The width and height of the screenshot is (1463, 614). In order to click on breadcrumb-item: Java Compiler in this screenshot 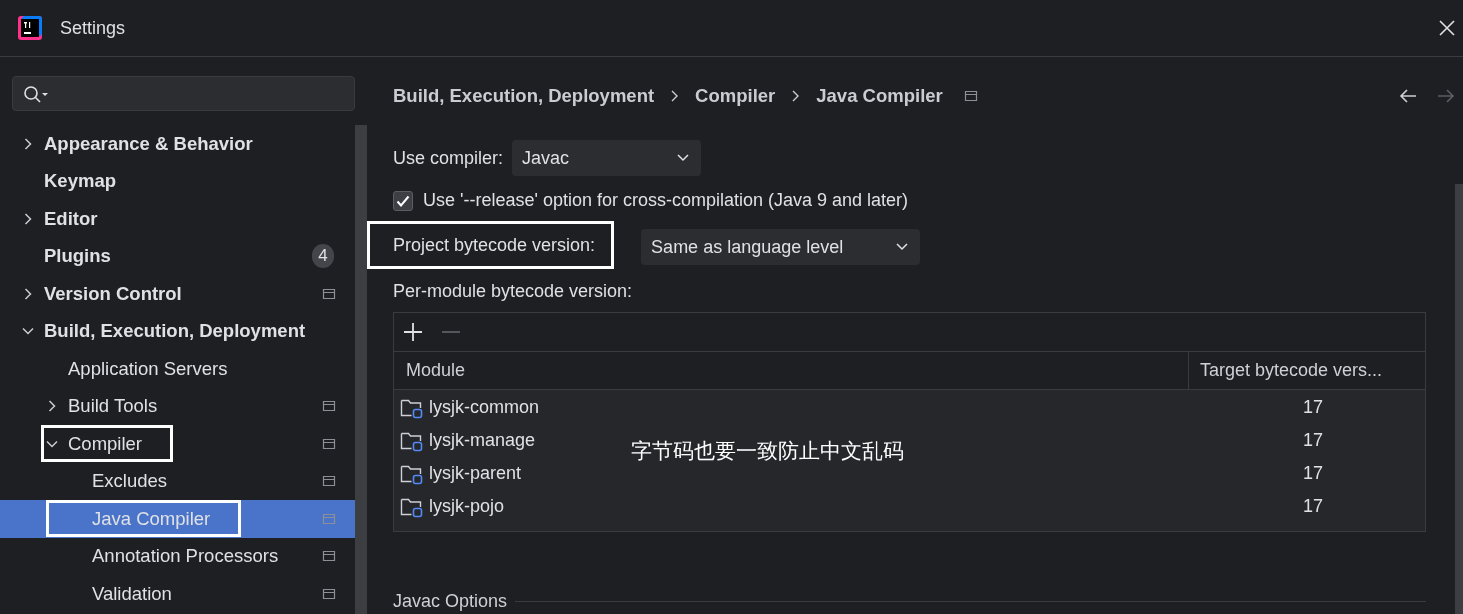, I will do `click(879, 95)`.